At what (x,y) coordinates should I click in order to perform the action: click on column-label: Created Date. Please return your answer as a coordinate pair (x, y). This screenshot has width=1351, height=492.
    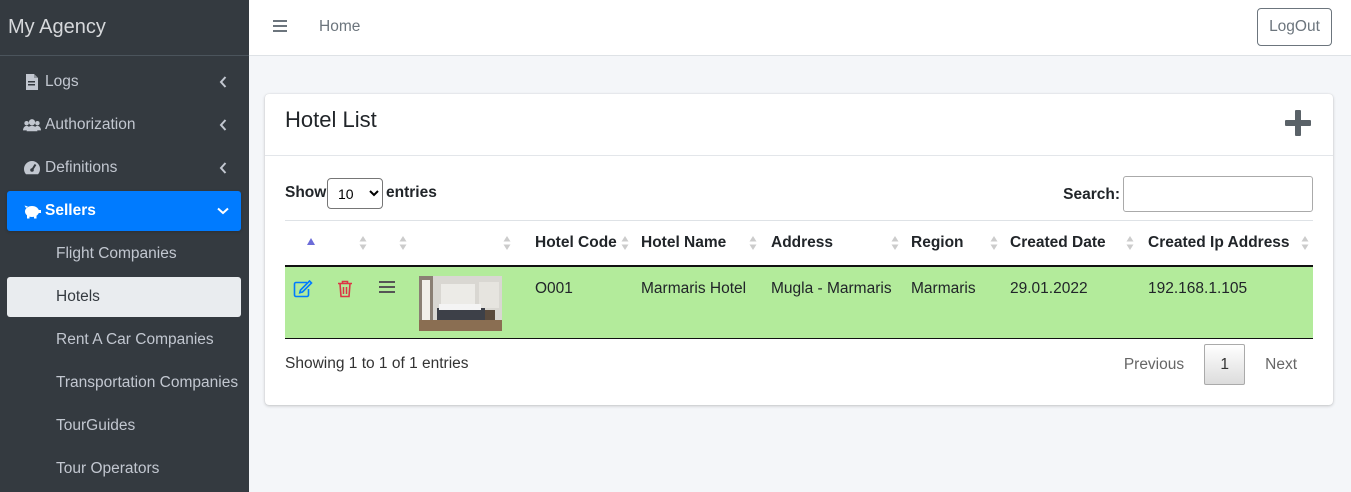
    Looking at the image, I should click on (1058, 242).